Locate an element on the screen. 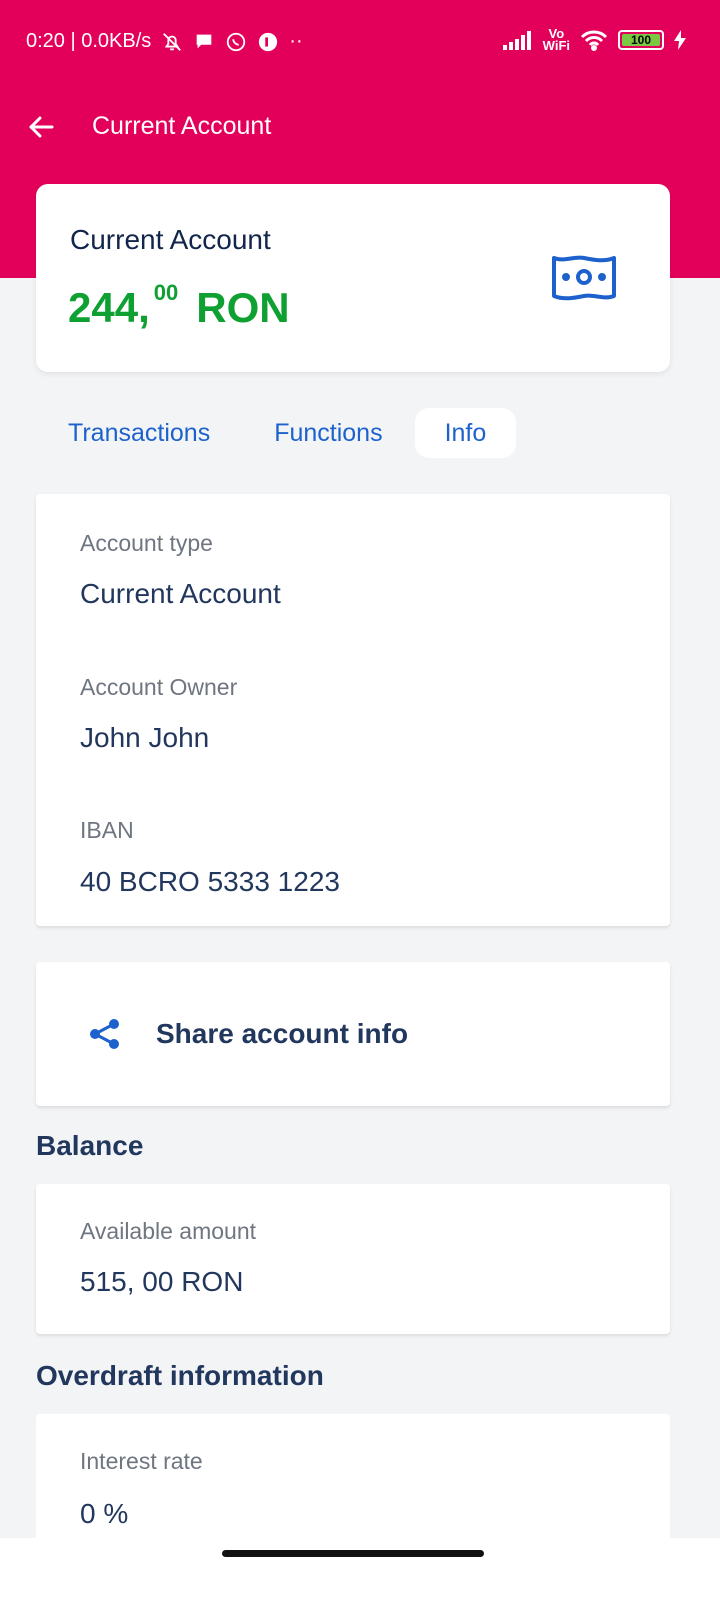 The height and width of the screenshot is (1600, 720). status-time-speed: 0:20 | 0.0KB/s is located at coordinates (89, 41).